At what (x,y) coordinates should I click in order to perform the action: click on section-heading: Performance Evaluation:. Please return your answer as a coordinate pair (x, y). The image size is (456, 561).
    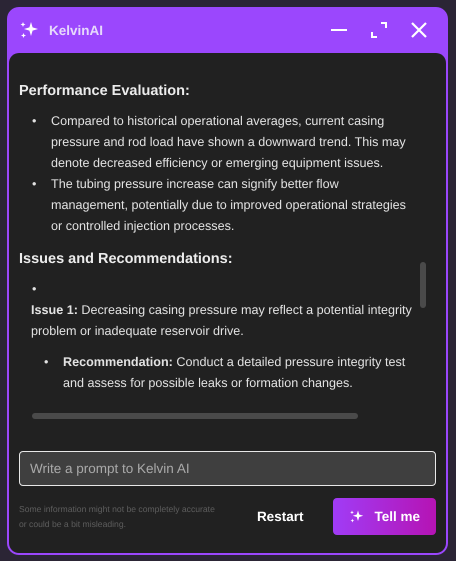
    Looking at the image, I should click on (105, 91).